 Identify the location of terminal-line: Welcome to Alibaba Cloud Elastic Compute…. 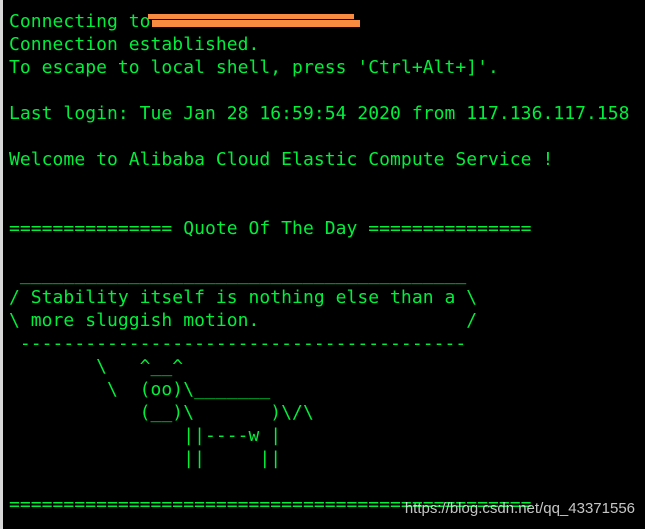
(281, 159).